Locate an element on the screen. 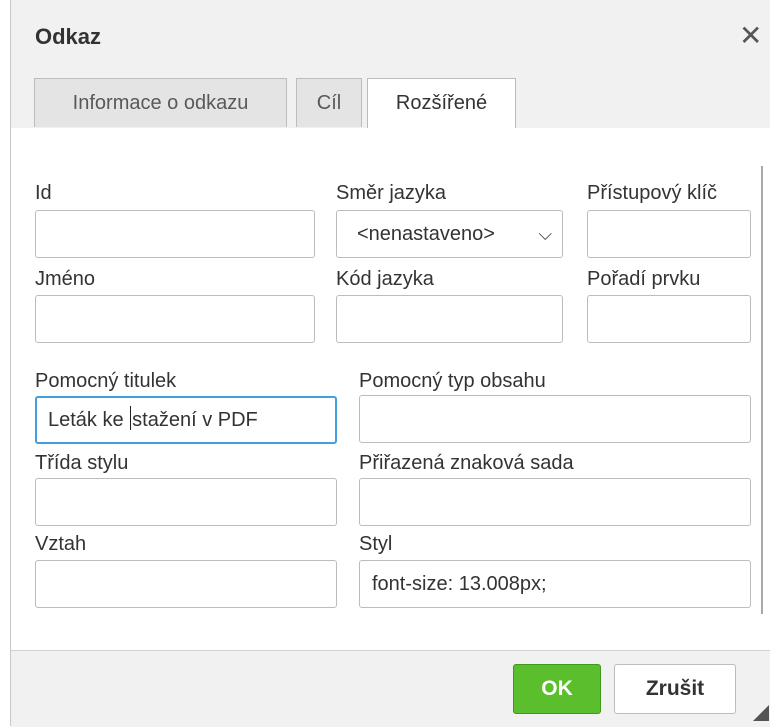  dialog-title: Odkaz is located at coordinates (68, 36).